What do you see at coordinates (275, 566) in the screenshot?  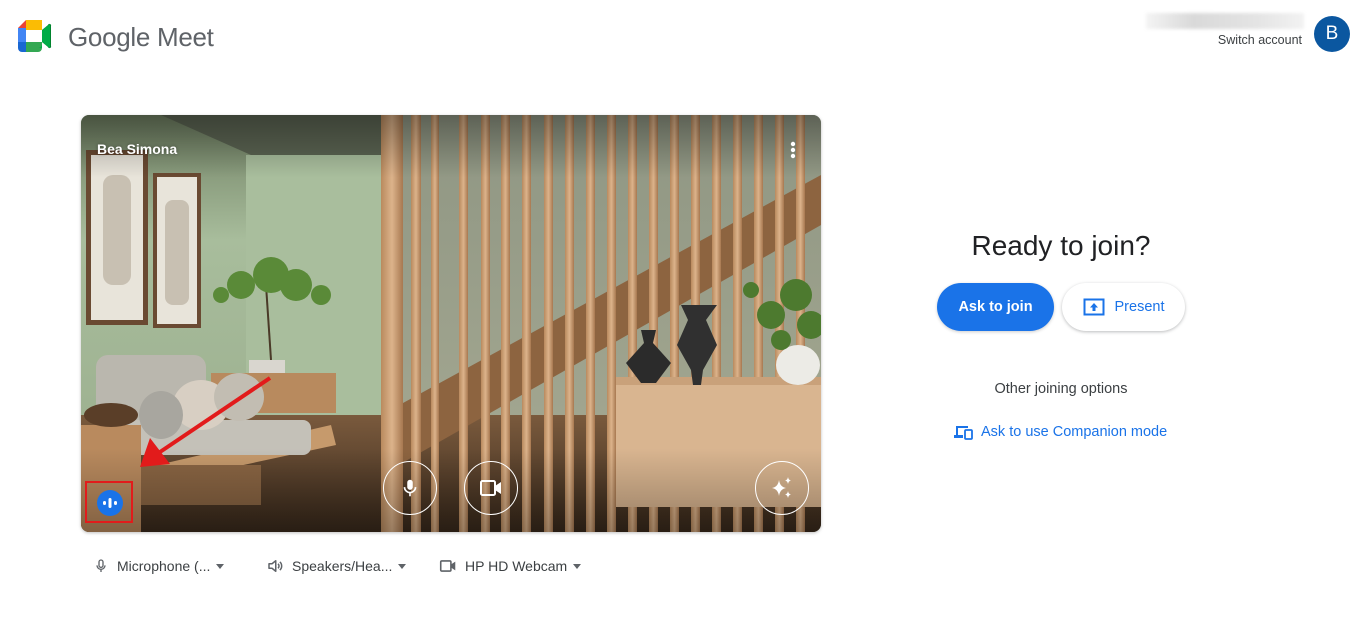 I see `volume-icon` at bounding box center [275, 566].